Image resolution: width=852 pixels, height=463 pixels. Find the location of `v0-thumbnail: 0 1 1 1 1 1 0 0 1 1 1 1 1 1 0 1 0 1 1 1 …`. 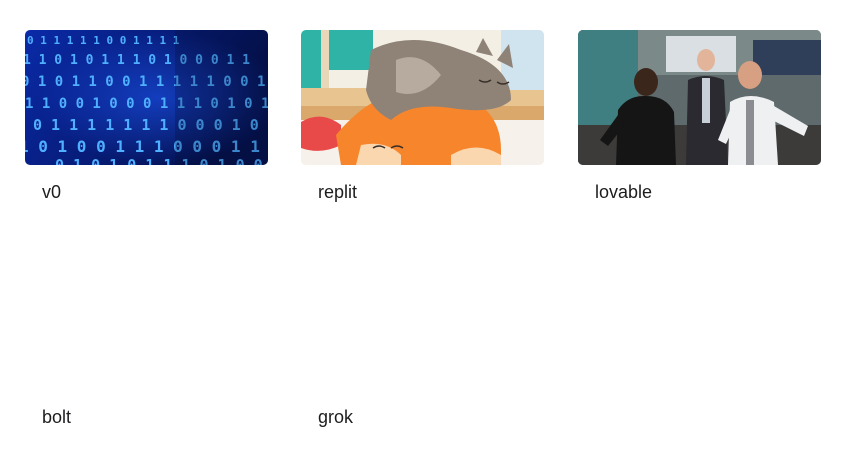

v0-thumbnail: 0 1 1 1 1 1 0 0 1 1 1 1 1 1 0 1 0 1 1 1 … is located at coordinates (146, 97).